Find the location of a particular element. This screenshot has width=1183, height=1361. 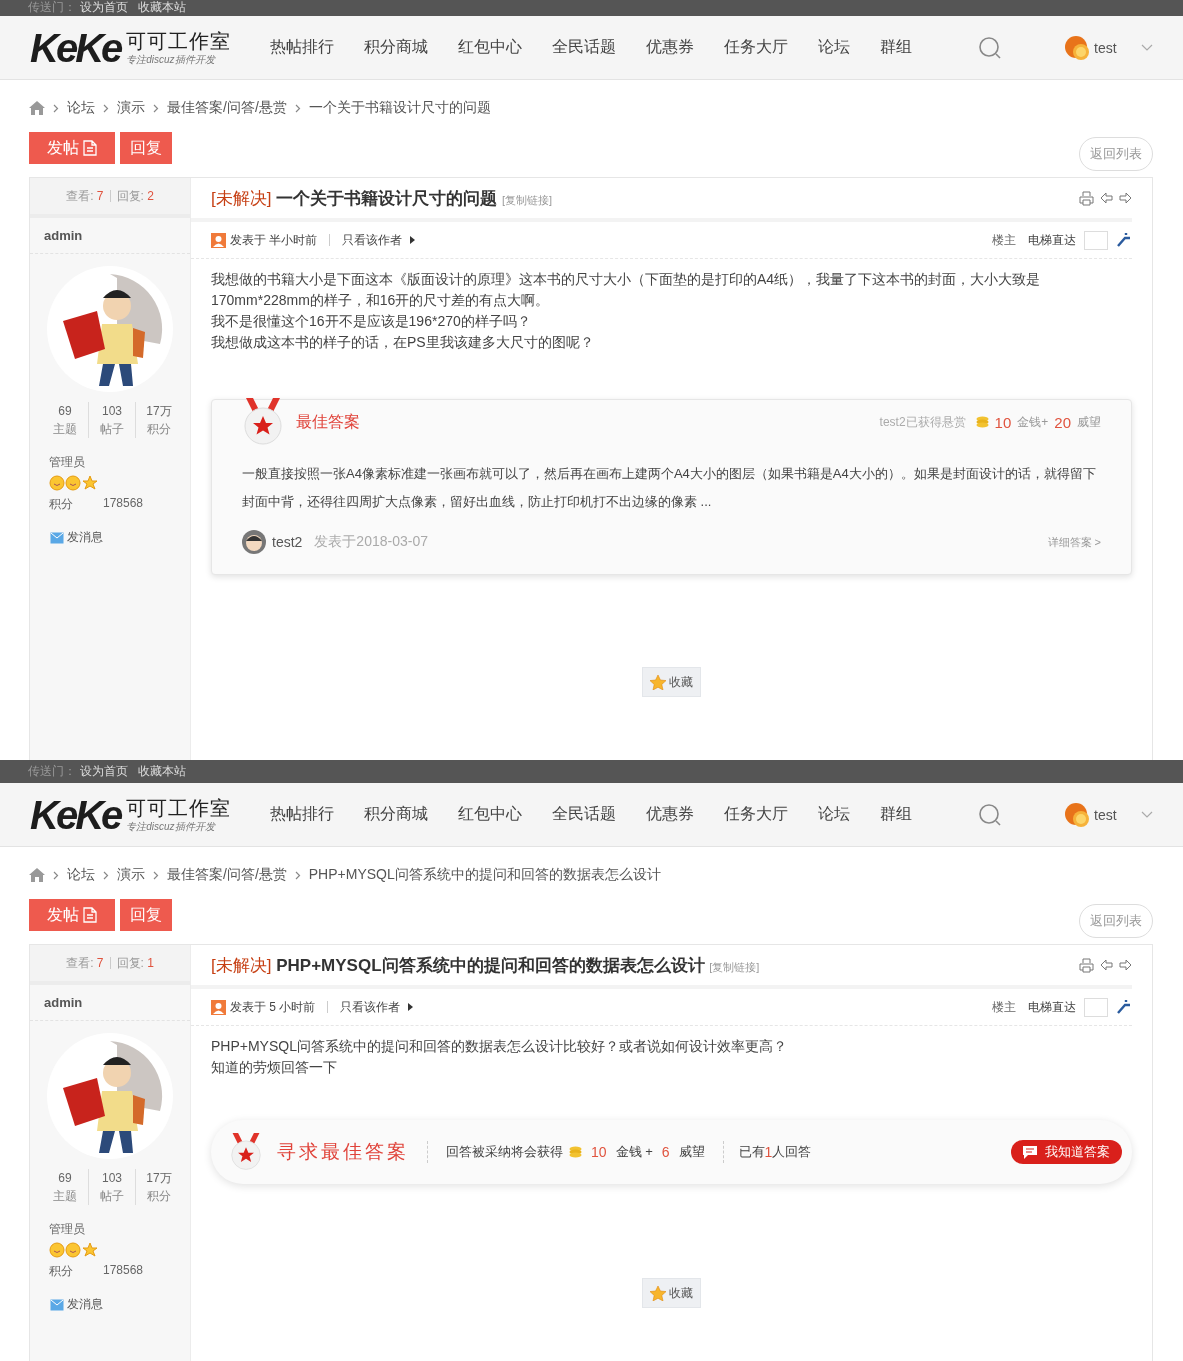

points-value: 178568 is located at coordinates (123, 1271).